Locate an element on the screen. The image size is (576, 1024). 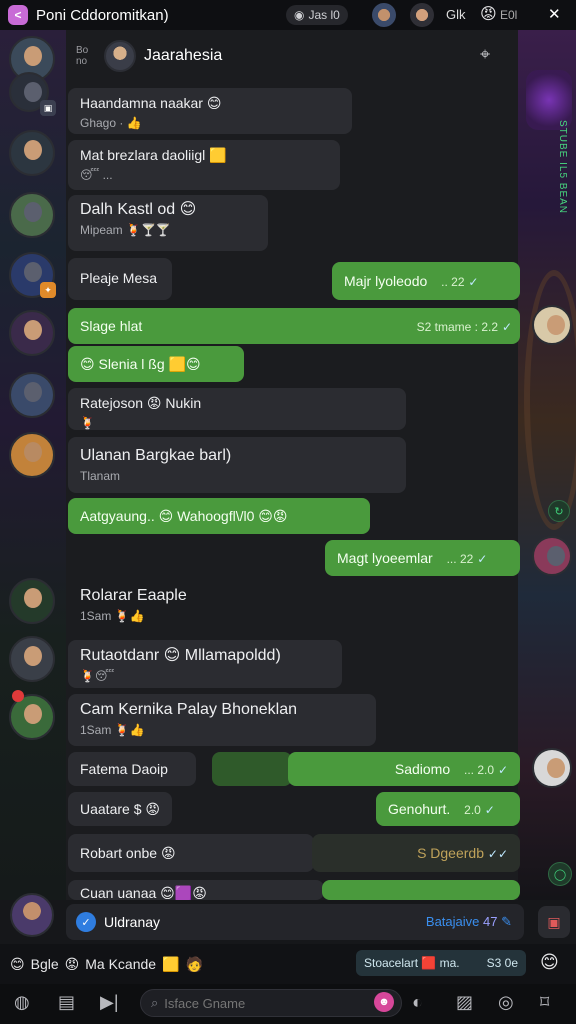
message-bubble: Robart onbe 😡 is located at coordinates (191, 853).